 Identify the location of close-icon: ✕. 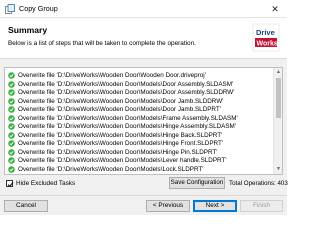
(275, 9).